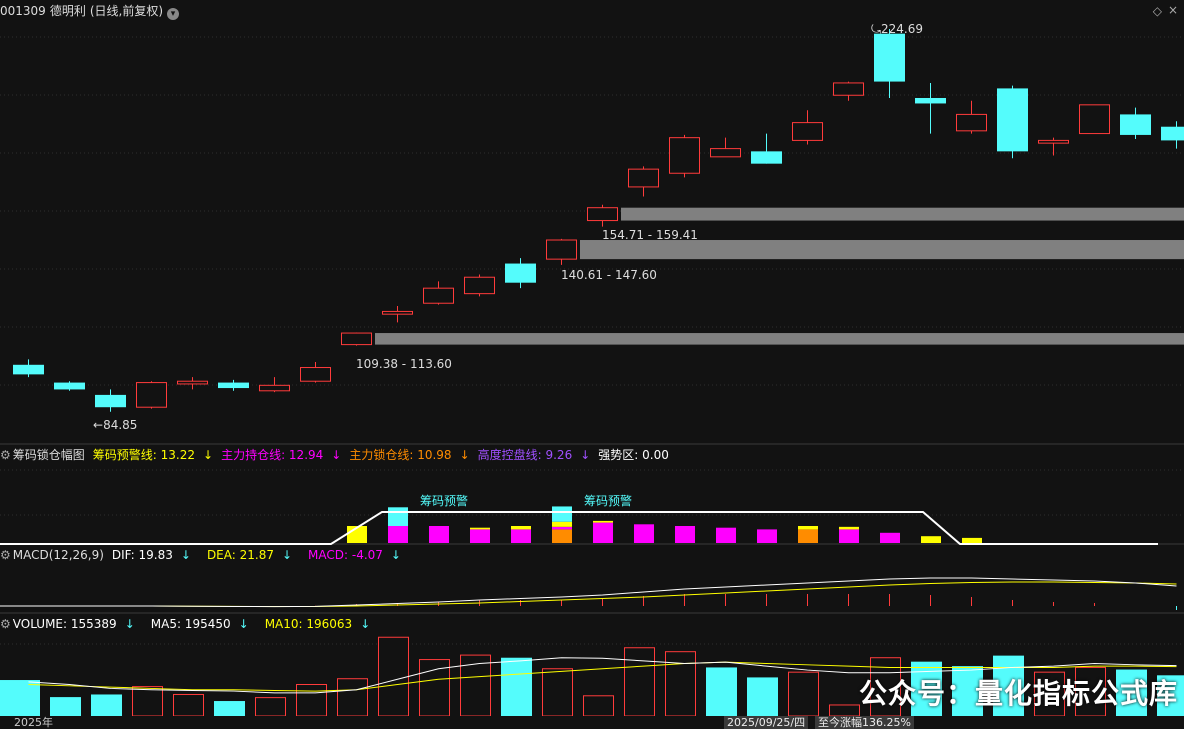  Describe the element at coordinates (534, 455) in the screenshot. I see `control-line-value: 高度控盘线: 9.26 ↓` at that location.